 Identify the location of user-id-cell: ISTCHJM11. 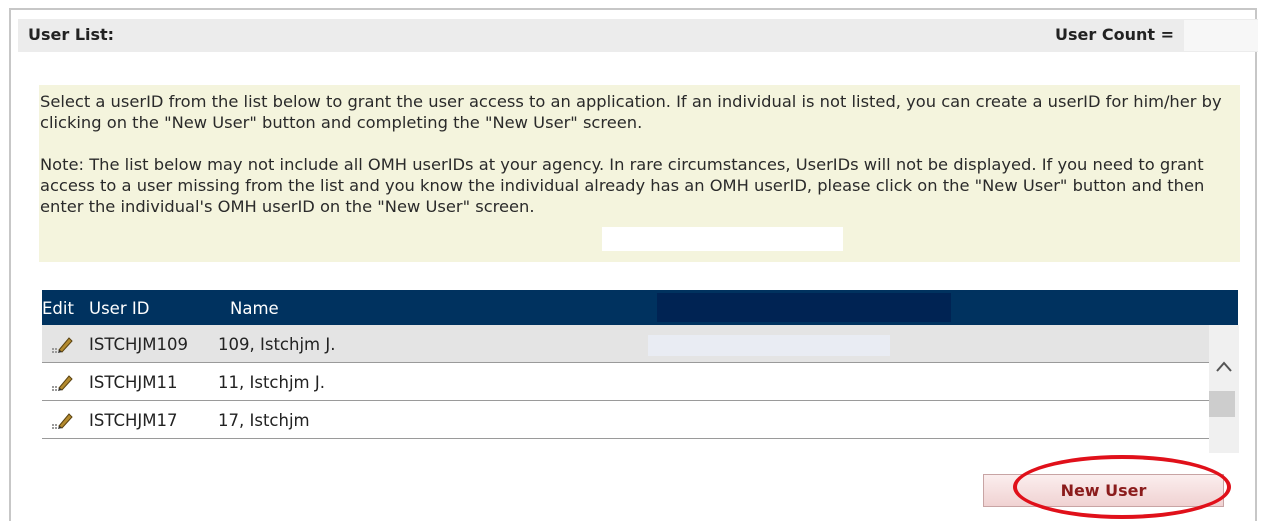
(133, 382).